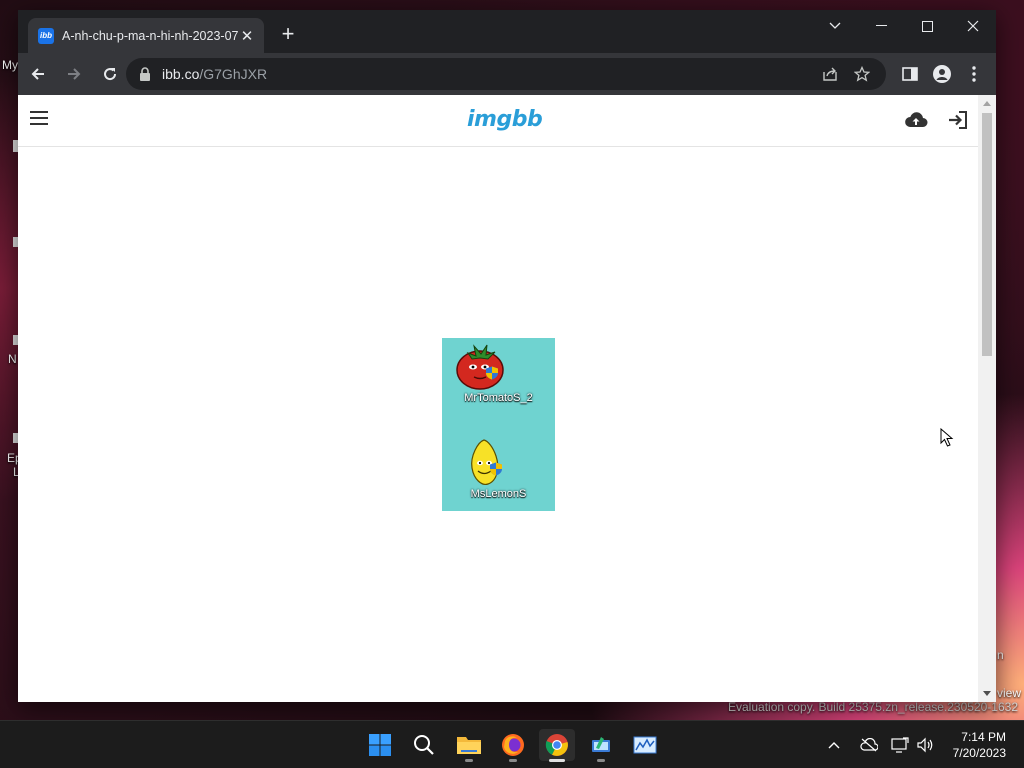 The width and height of the screenshot is (1024, 768). I want to click on tab-favicon: ibb, so click(46, 35).